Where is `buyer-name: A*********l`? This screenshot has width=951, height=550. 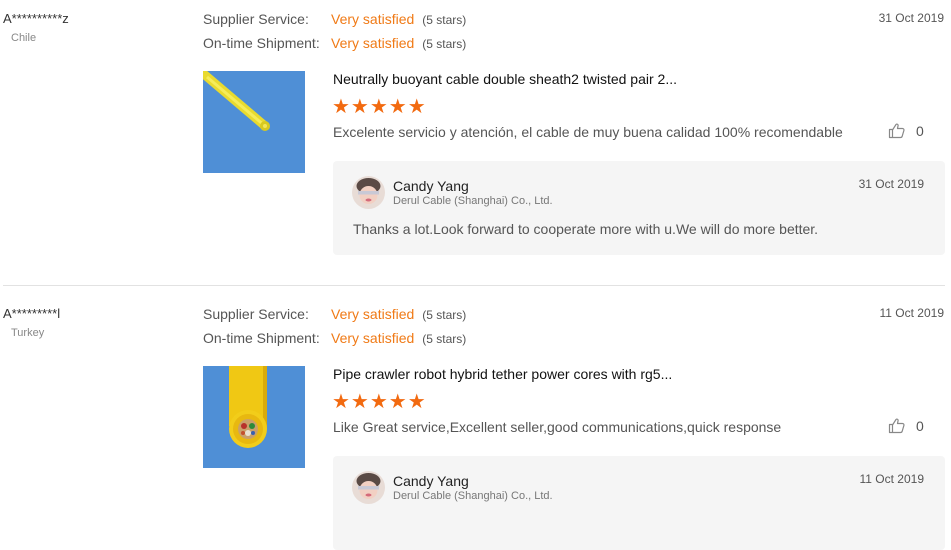 buyer-name: A*********l is located at coordinates (32, 313).